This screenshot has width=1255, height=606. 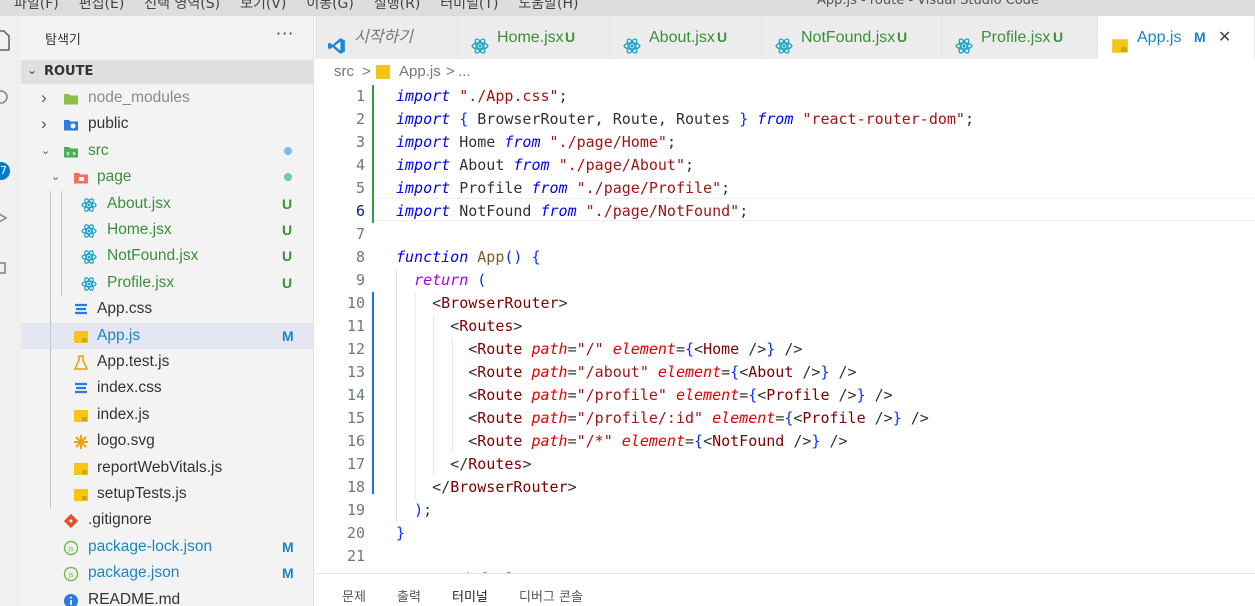 I want to click on code-token: }, so click(x=771, y=349).